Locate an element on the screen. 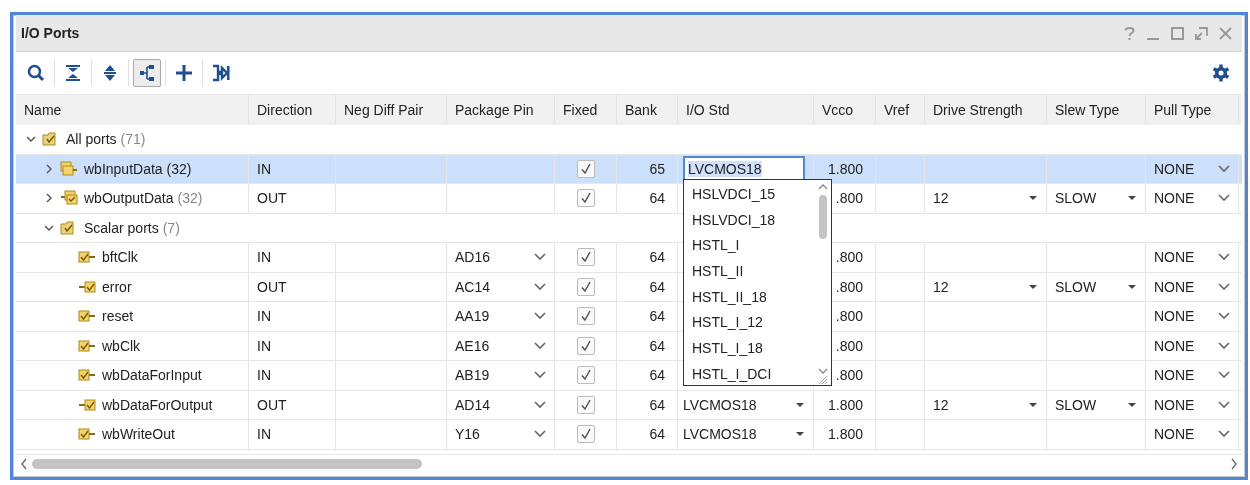 This screenshot has height=485, width=1250. pin-assign-icon is located at coordinates (221, 73).